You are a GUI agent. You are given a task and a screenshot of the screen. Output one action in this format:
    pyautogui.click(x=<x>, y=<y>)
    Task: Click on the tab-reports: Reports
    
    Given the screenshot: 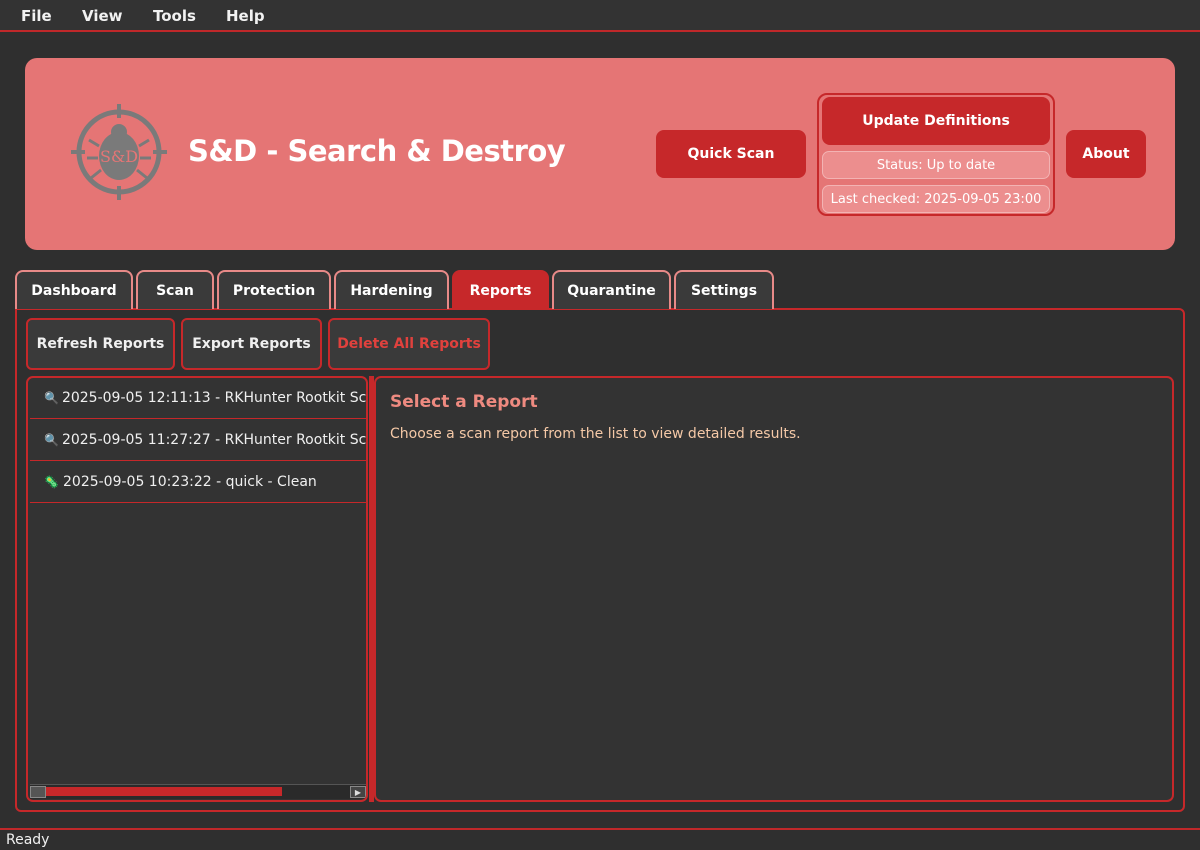 What is the action you would take?
    pyautogui.click(x=500, y=289)
    